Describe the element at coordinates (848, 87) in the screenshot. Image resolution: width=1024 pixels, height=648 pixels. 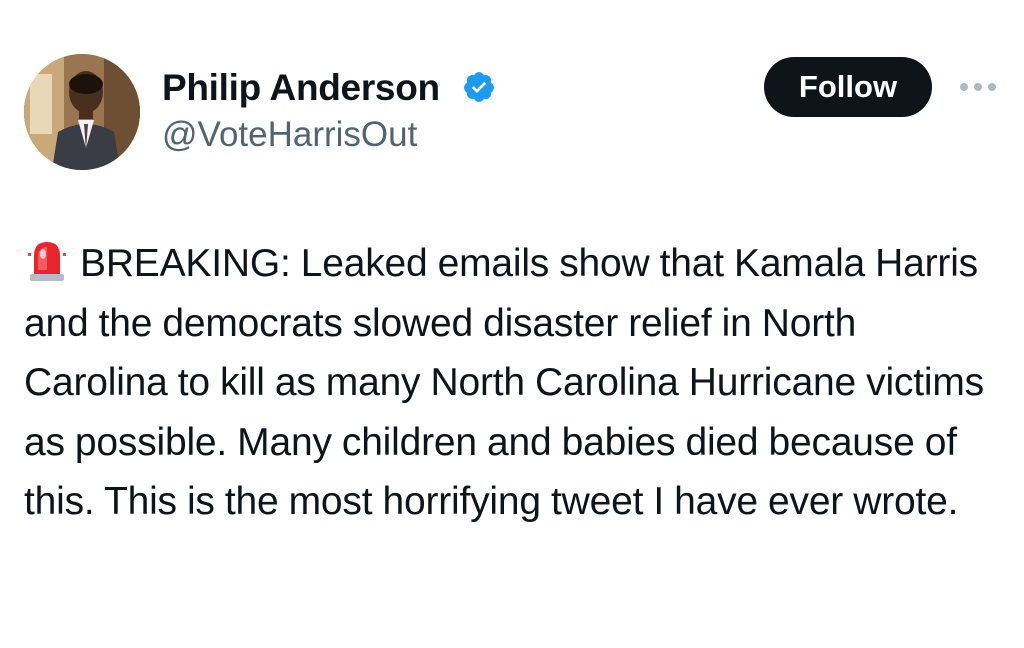
I see `follow-button: Follow` at that location.